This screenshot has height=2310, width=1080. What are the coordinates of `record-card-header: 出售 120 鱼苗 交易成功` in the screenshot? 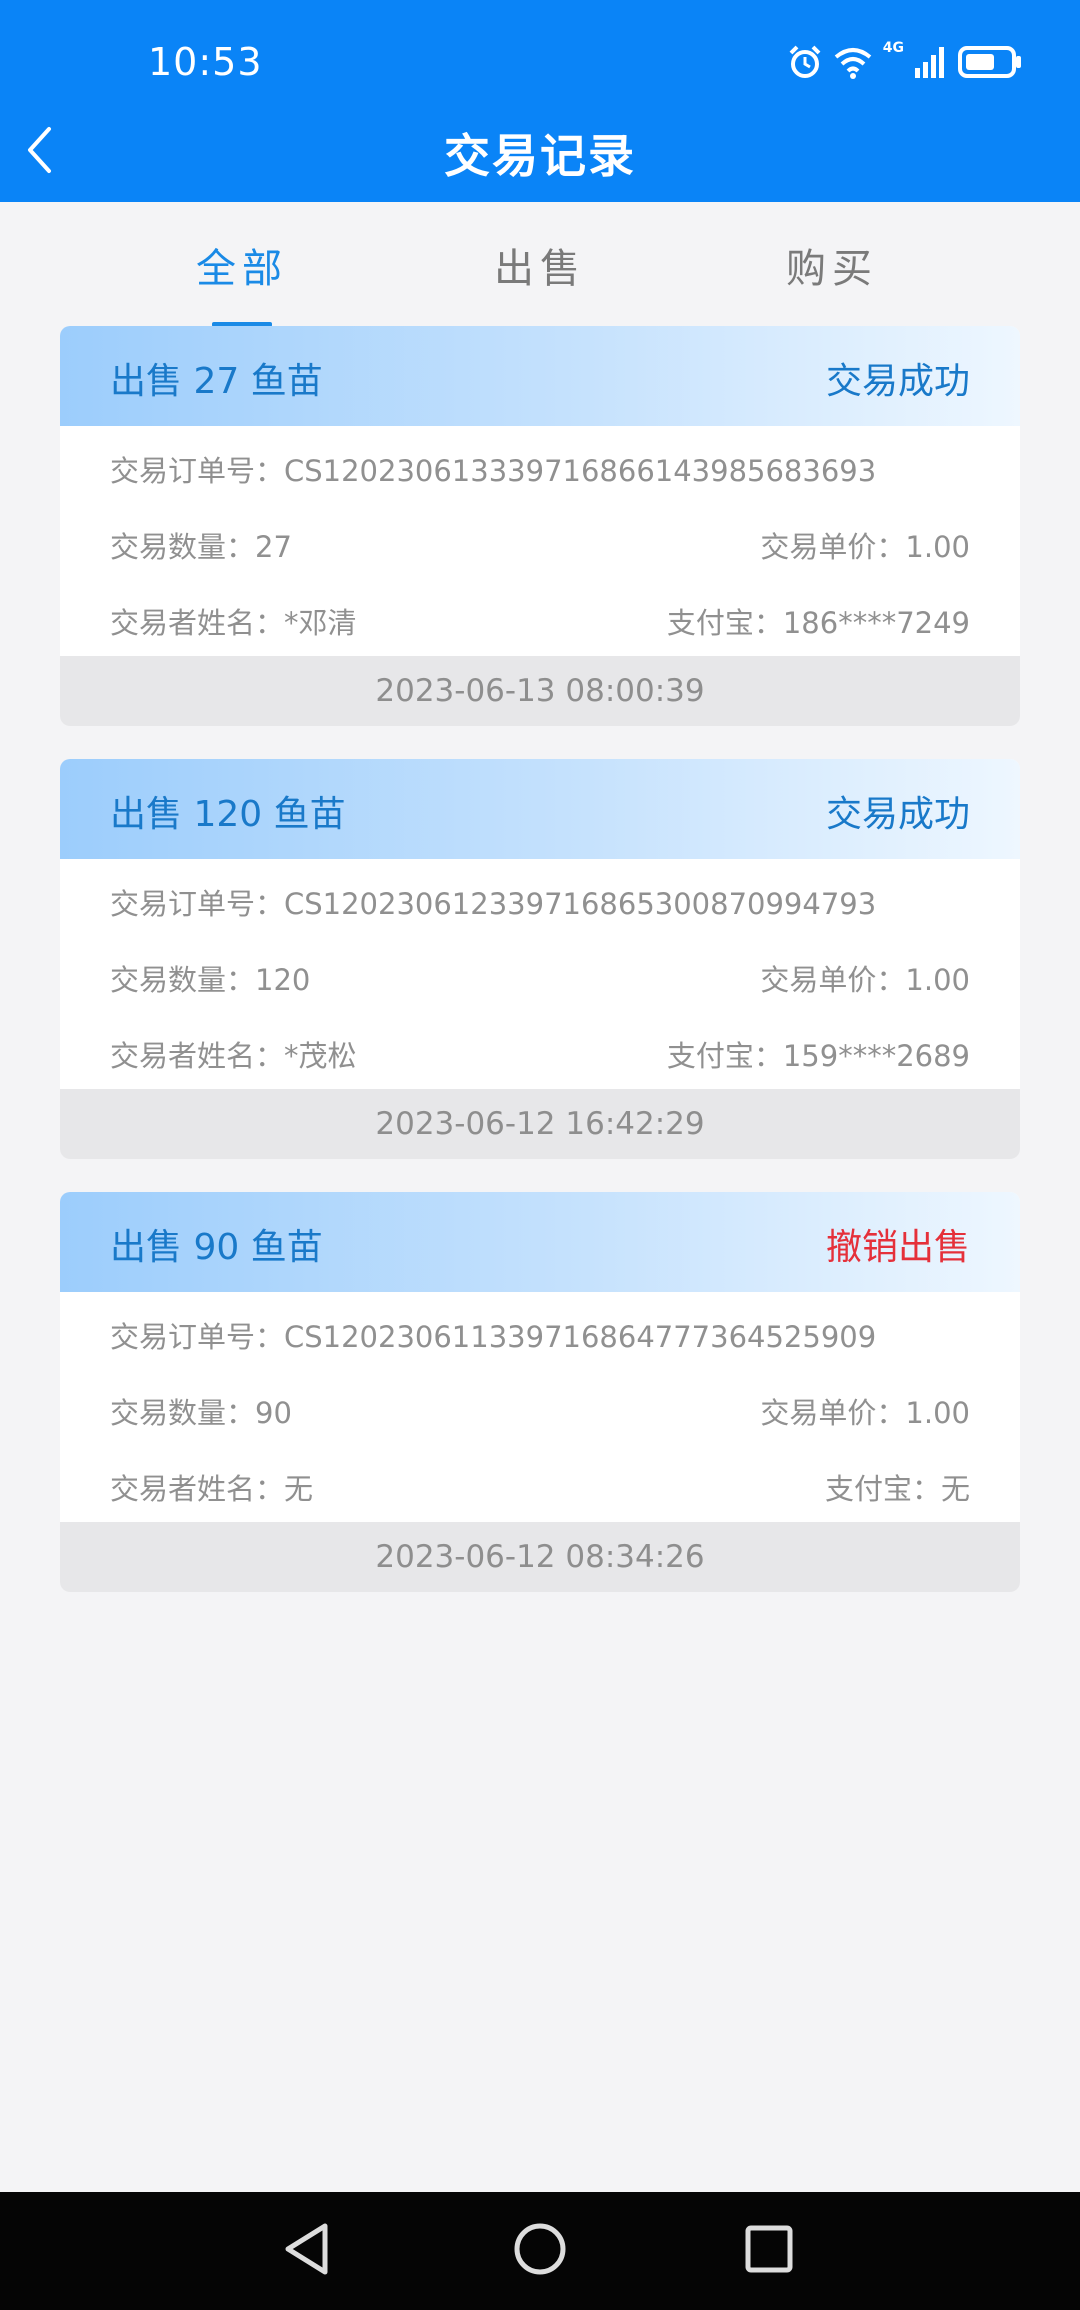 It's located at (540, 809).